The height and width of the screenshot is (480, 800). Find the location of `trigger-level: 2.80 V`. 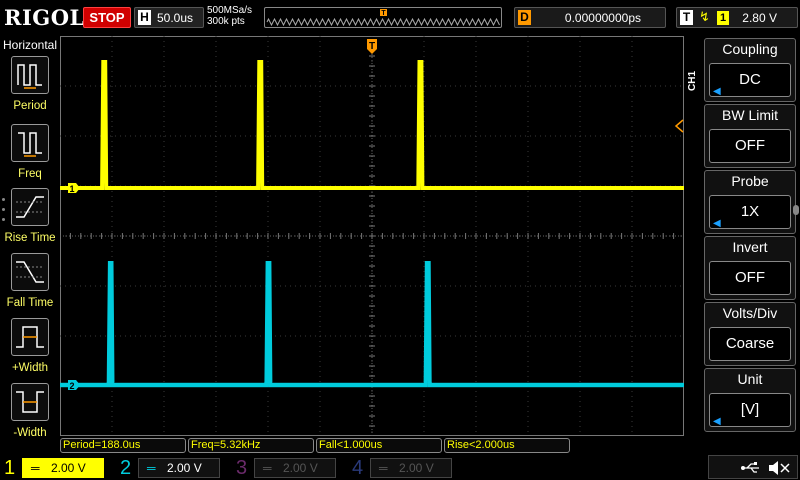

trigger-level: 2.80 V is located at coordinates (759, 18).